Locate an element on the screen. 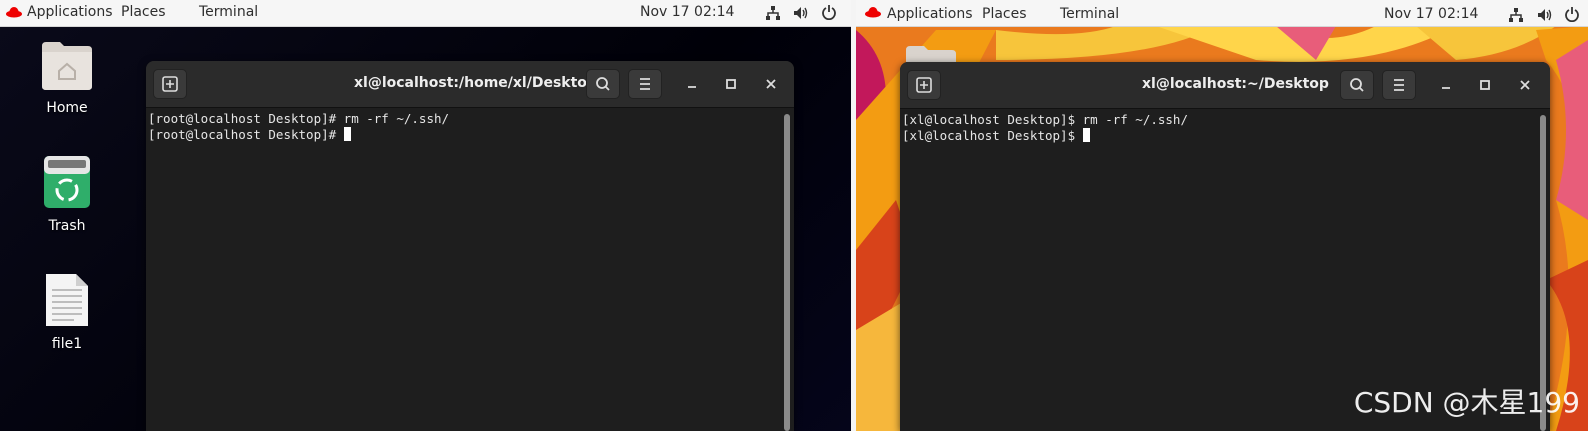  window-title: xl@localhost:~/Desktop is located at coordinates (1235, 84).